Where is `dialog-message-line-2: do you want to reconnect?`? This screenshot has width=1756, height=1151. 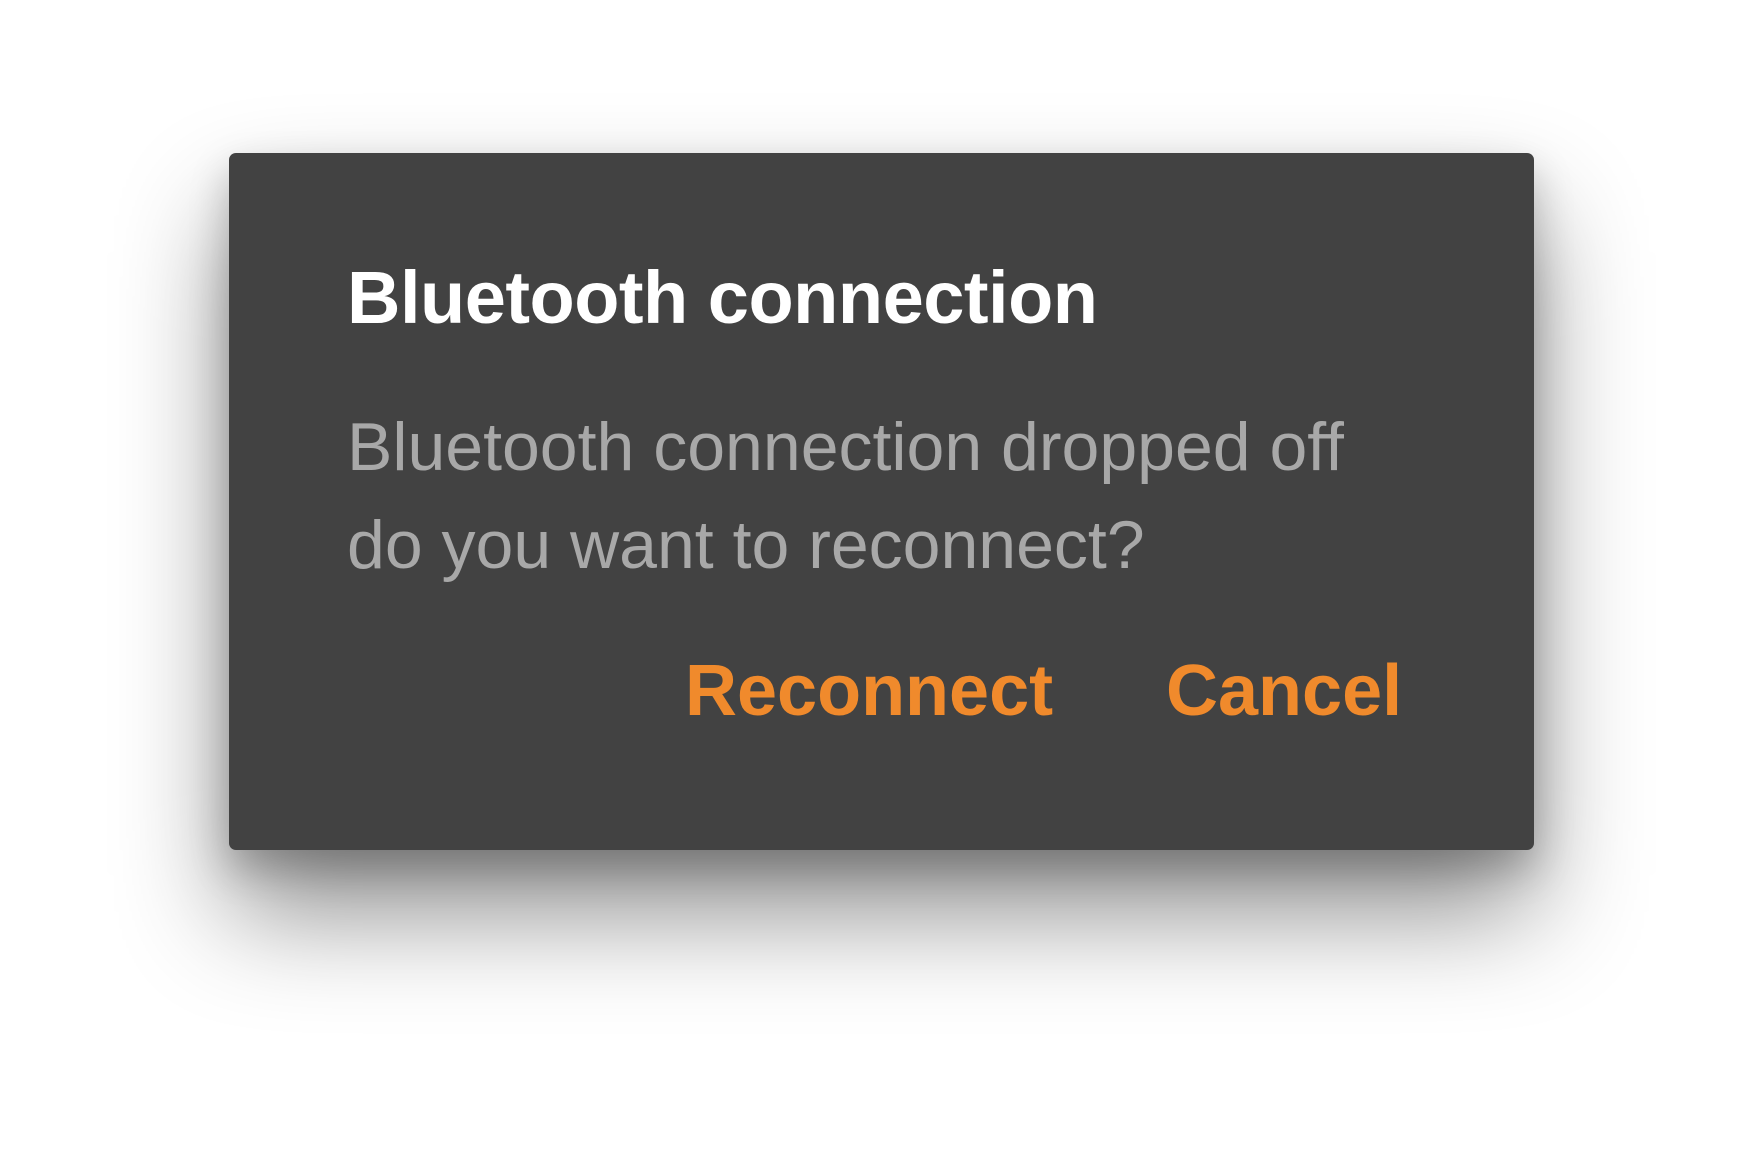
dialog-message-line-2: do you want to reconnect? is located at coordinates (746, 545).